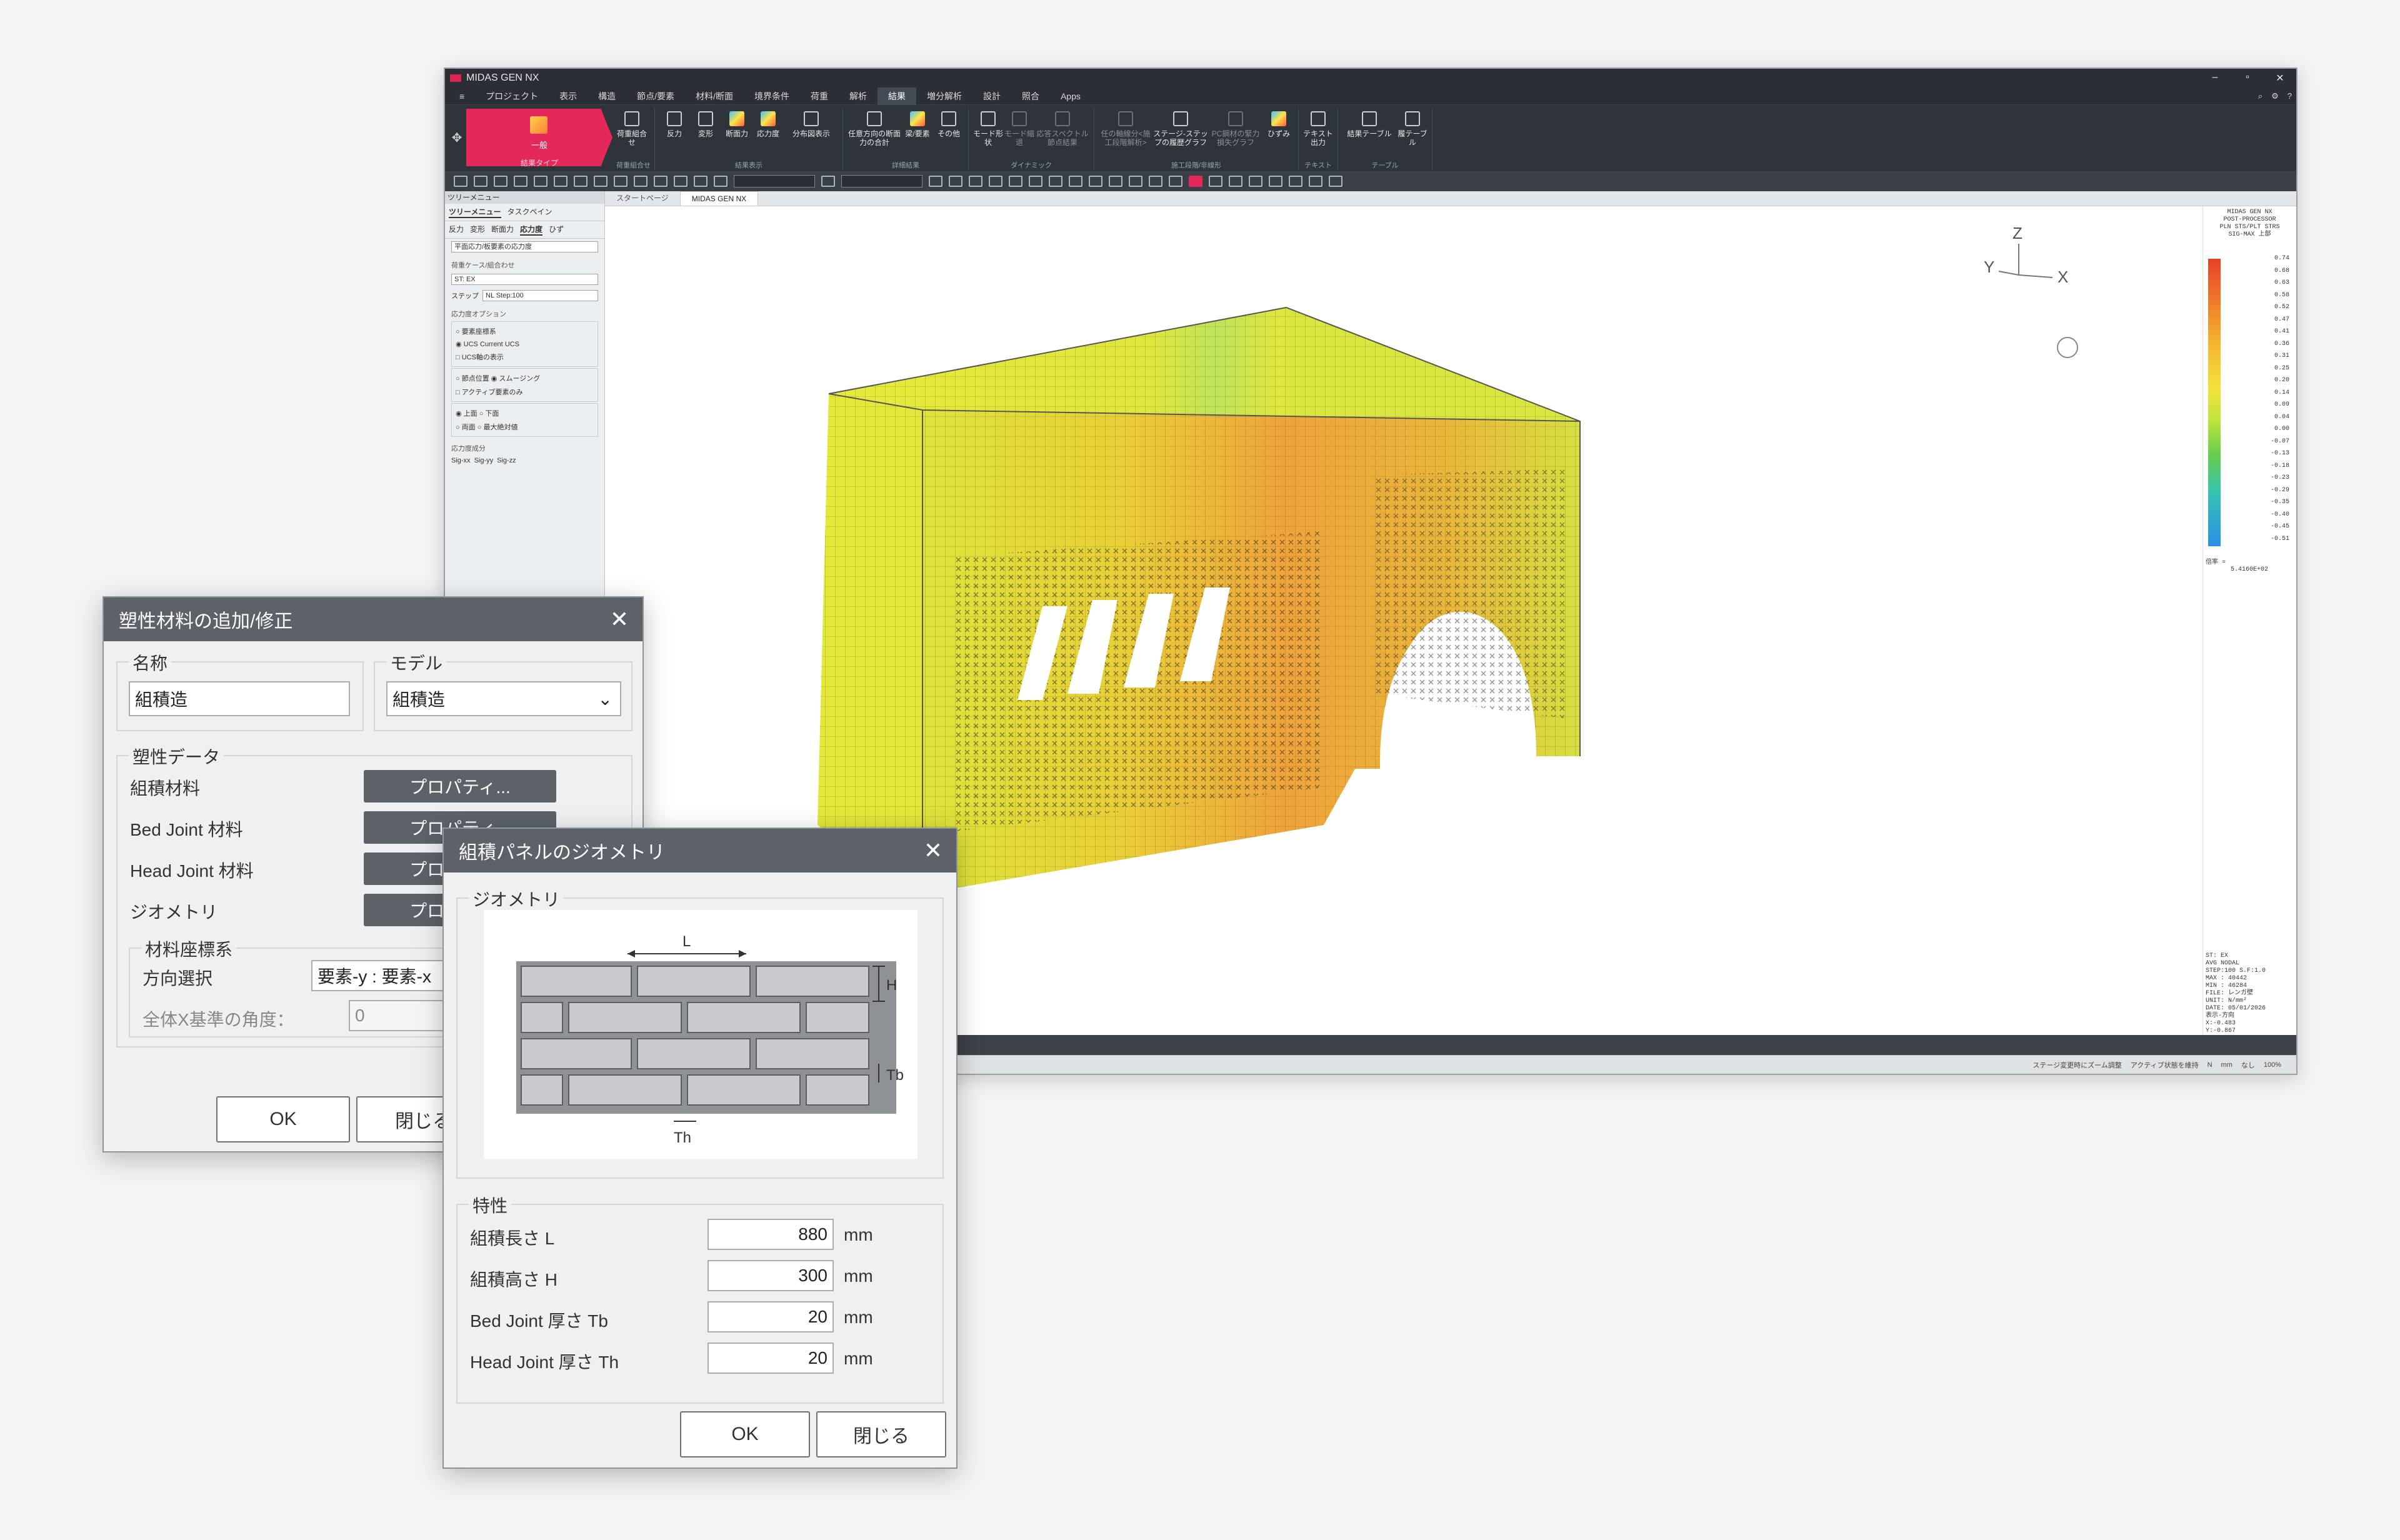  I want to click on zoom-fit-icon, so click(1215, 182).